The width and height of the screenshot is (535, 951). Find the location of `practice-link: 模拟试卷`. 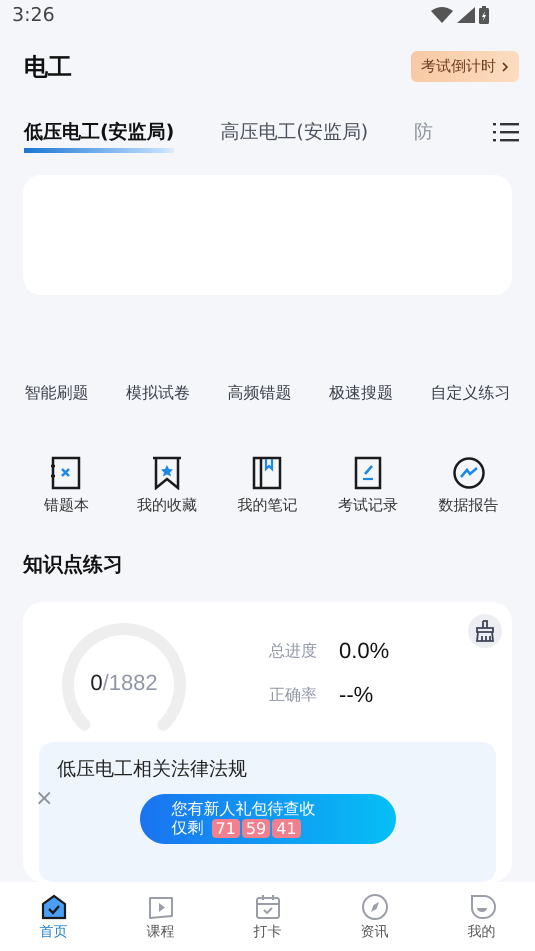

practice-link: 模拟试卷 is located at coordinates (158, 393).